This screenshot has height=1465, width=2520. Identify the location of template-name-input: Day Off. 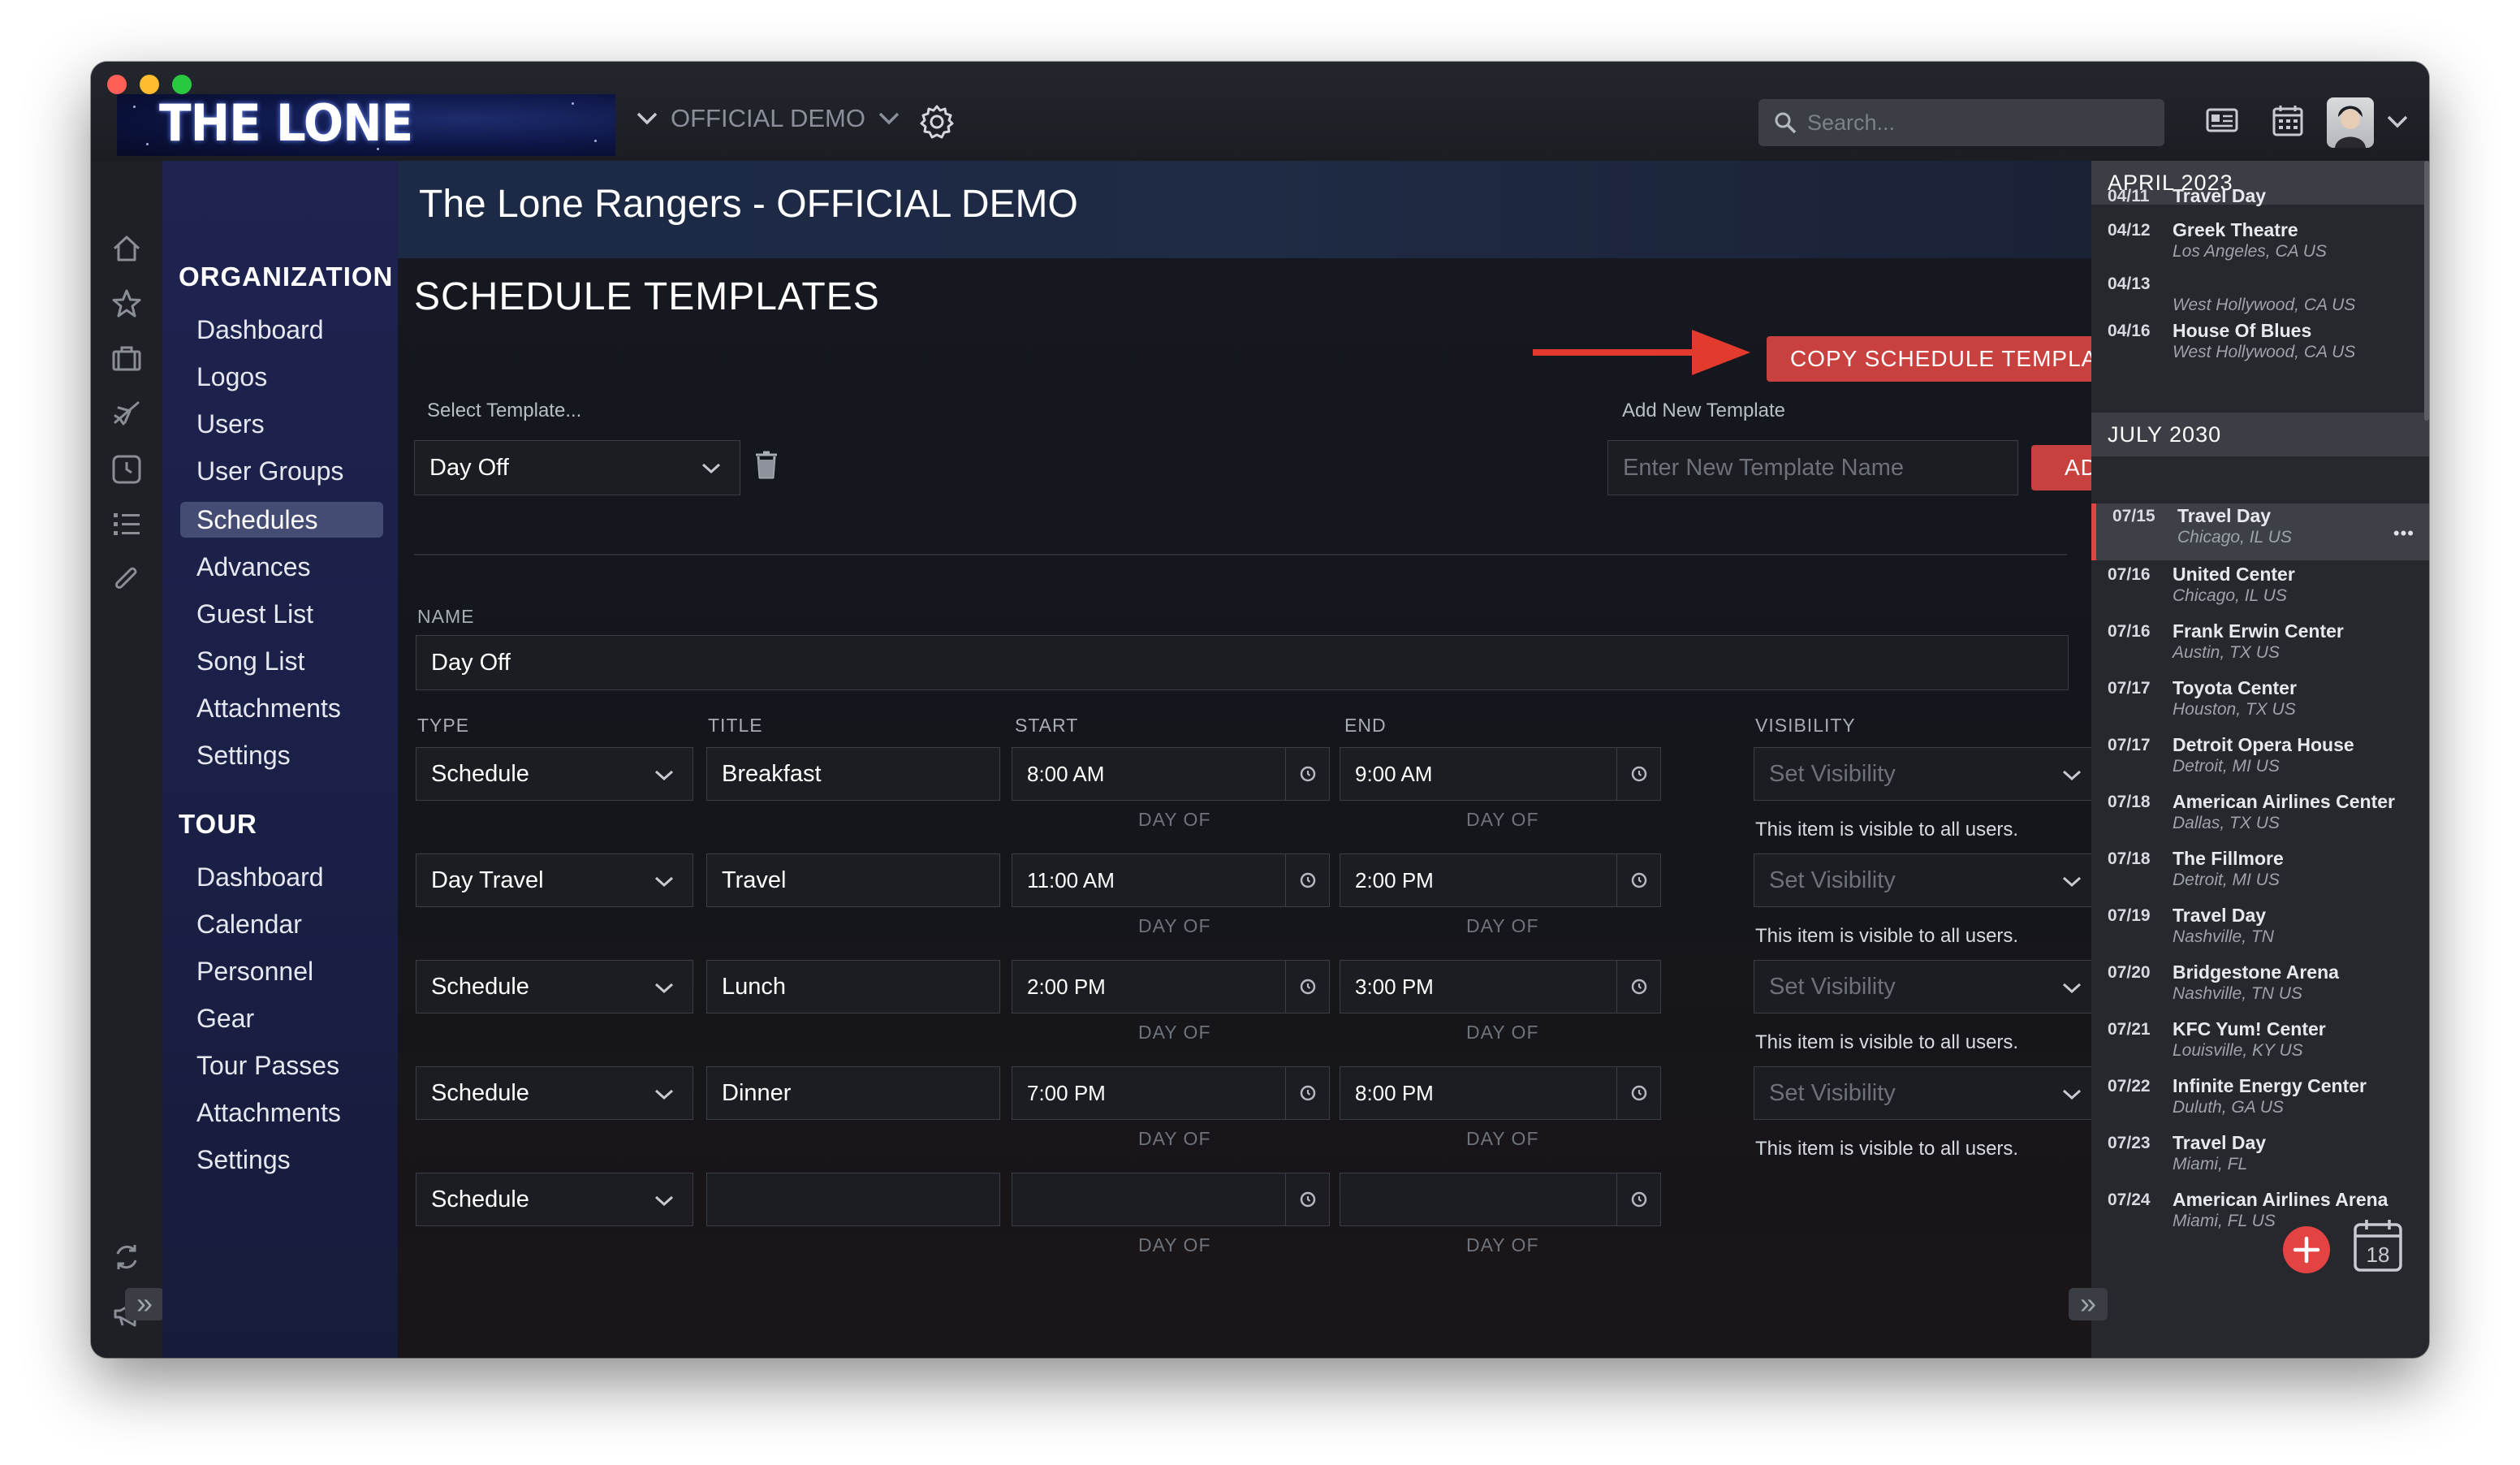
(1242, 662).